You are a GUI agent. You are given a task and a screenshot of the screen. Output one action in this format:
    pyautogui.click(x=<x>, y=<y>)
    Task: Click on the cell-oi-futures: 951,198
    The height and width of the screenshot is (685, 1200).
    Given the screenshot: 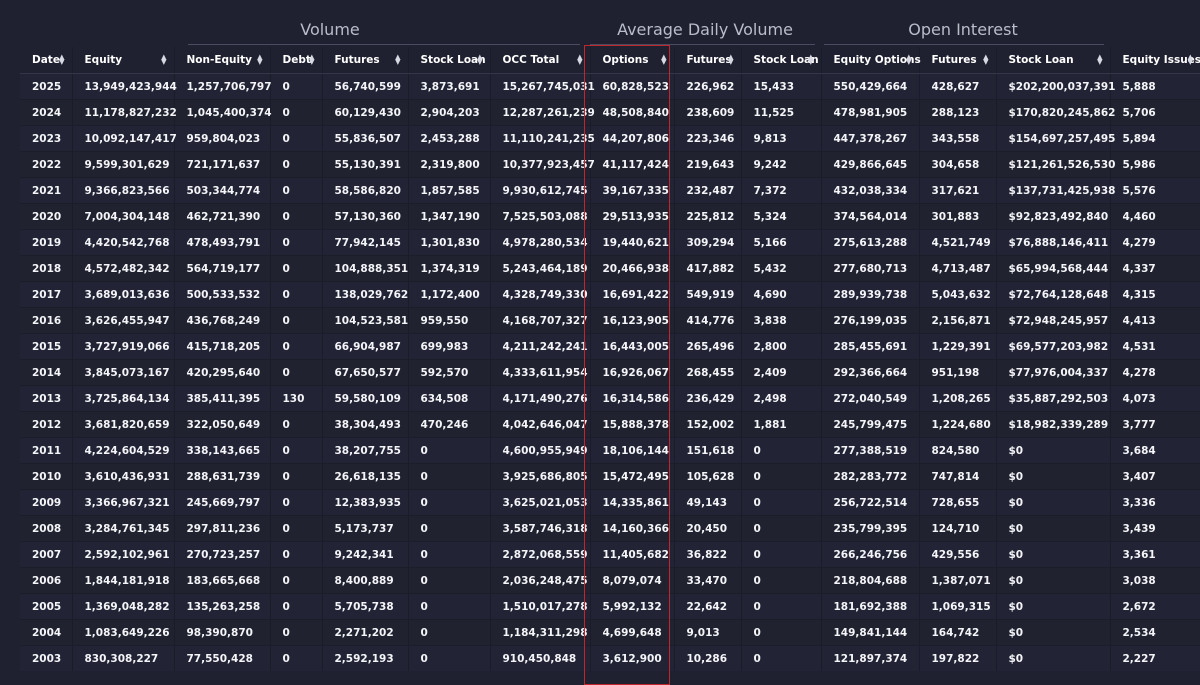 What is the action you would take?
    pyautogui.click(x=957, y=373)
    